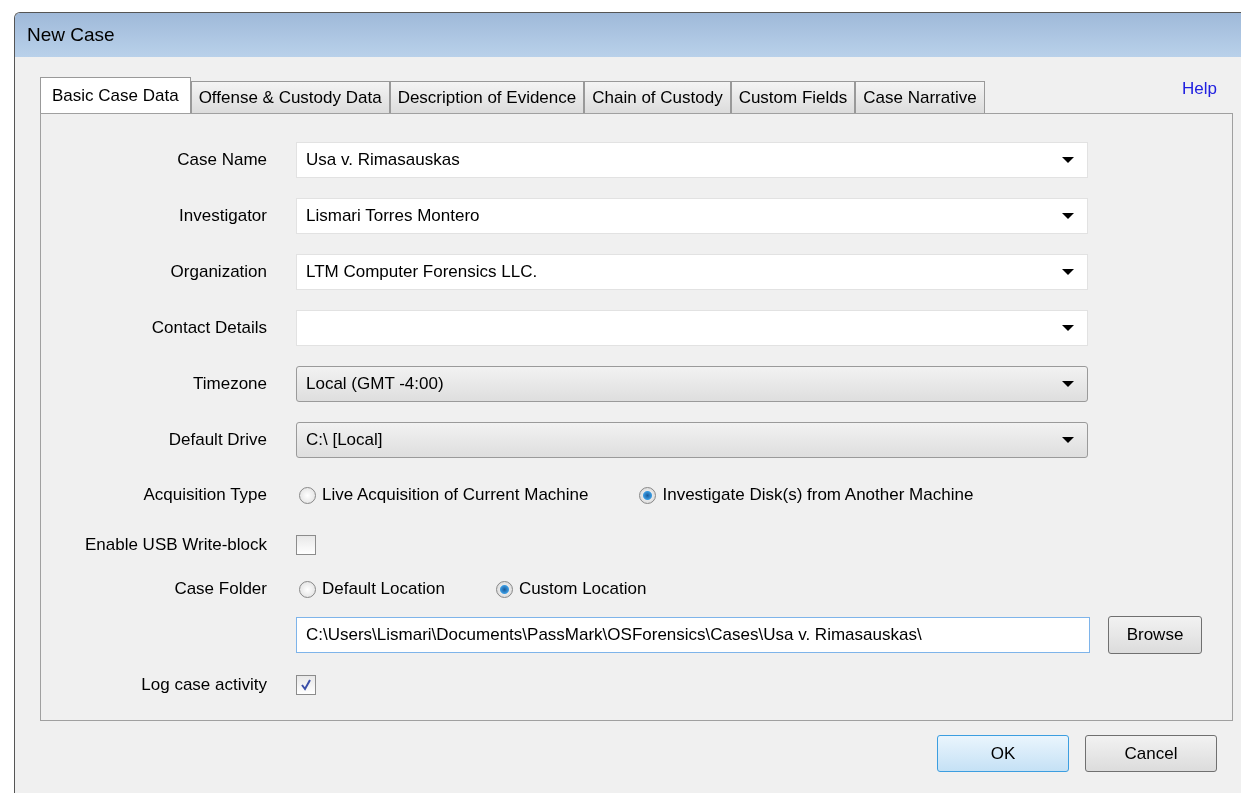  Describe the element at coordinates (692, 160) in the screenshot. I see `combo-box: Usa v. Rimasauskas` at that location.